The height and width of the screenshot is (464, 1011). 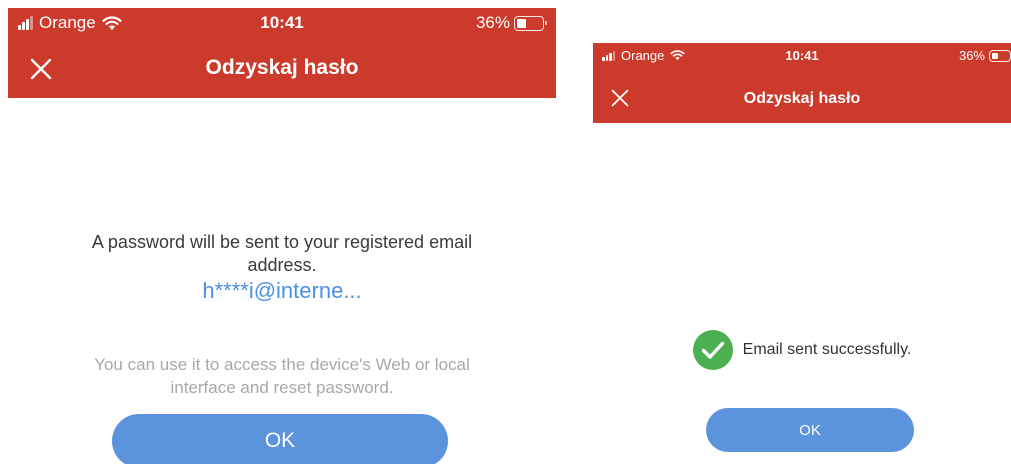 I want to click on success-text: Email sent successfully., so click(x=827, y=349).